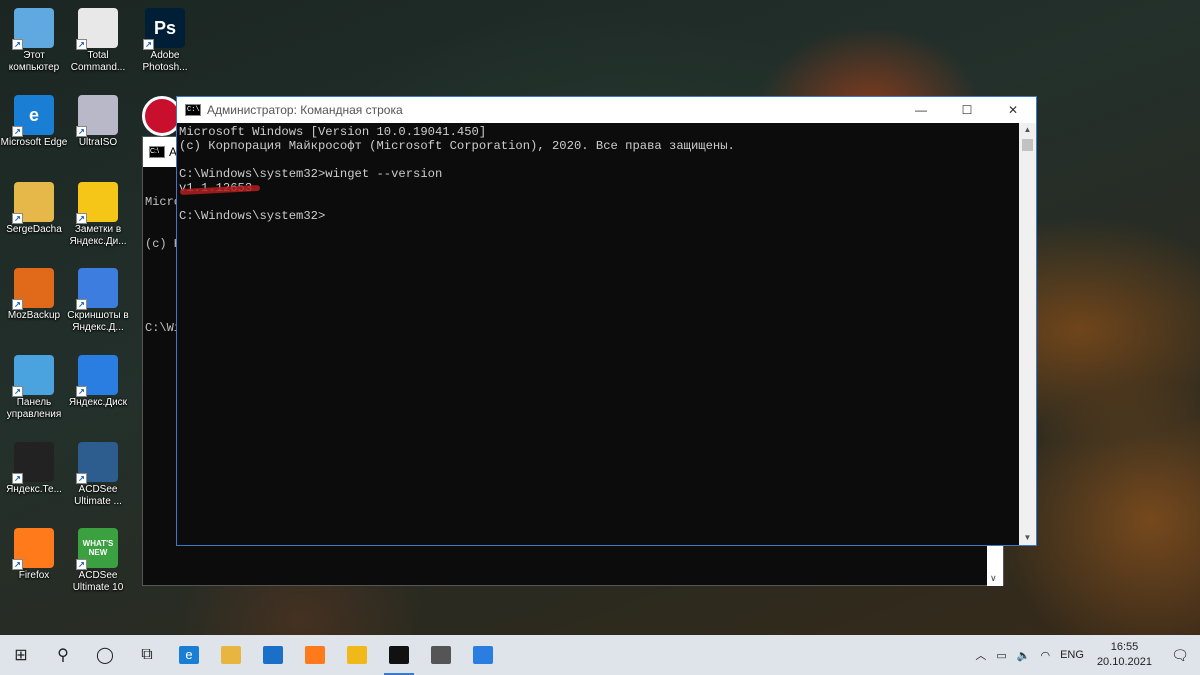 The height and width of the screenshot is (675, 1200). Describe the element at coordinates (98, 122) in the screenshot. I see `desktop-icon: ↗ UltraISO` at that location.